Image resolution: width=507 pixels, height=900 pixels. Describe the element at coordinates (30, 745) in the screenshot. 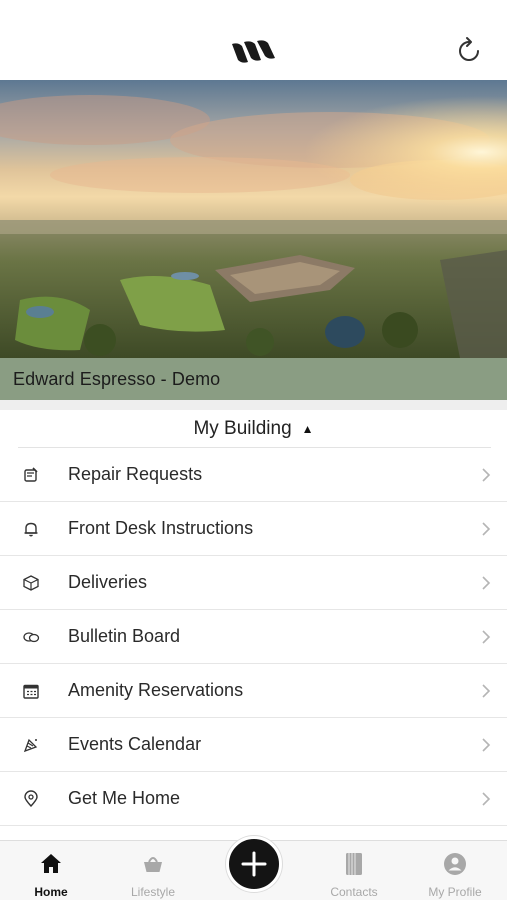

I see `party-icon` at that location.